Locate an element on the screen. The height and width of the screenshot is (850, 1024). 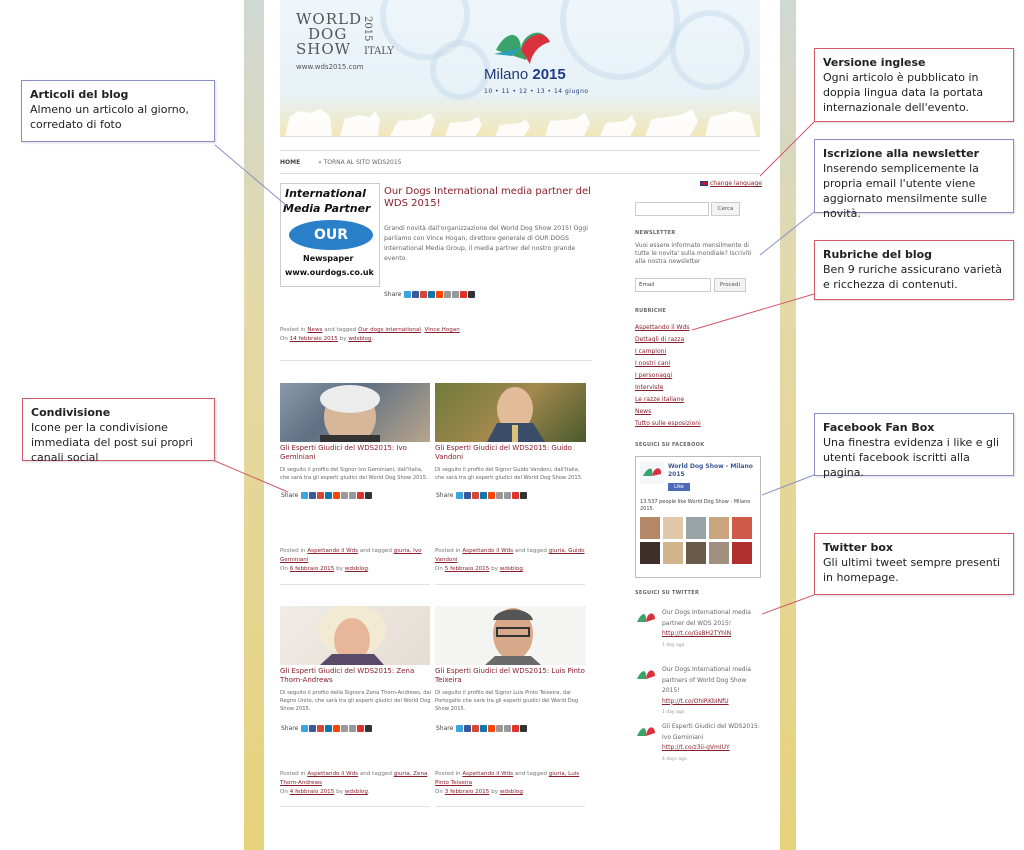
tweet-link: http://t.co/GsBH2TYhlN is located at coordinates (696, 633).